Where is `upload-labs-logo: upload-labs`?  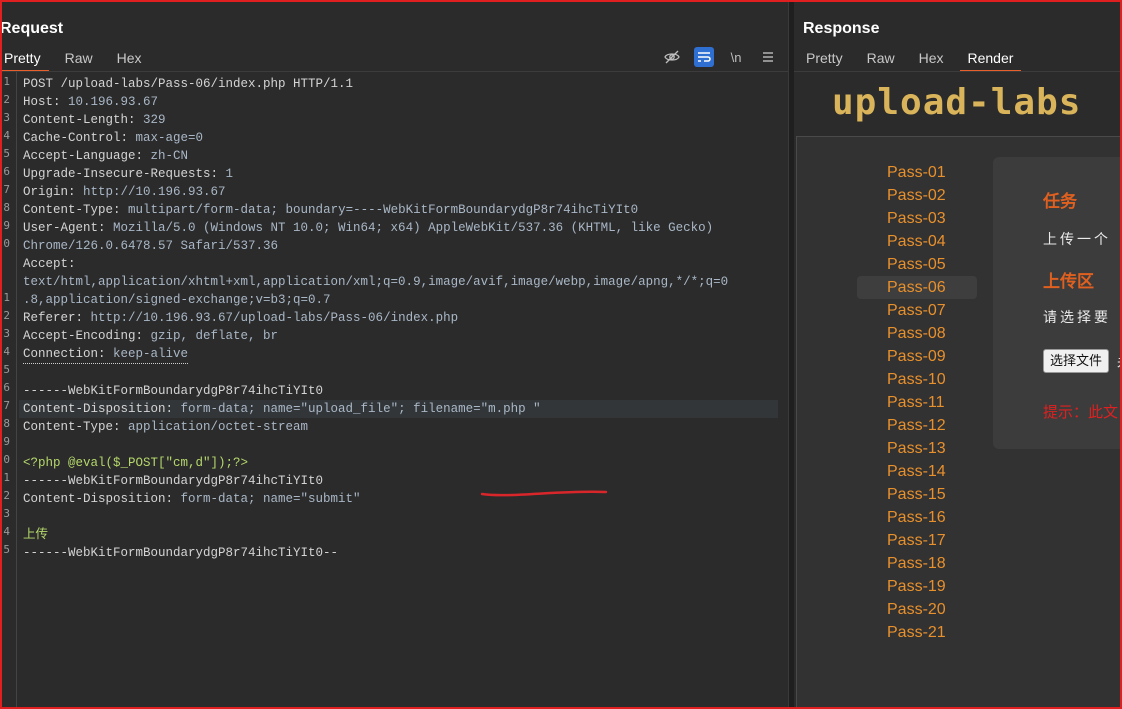
upload-labs-logo: upload-labs is located at coordinates (957, 102).